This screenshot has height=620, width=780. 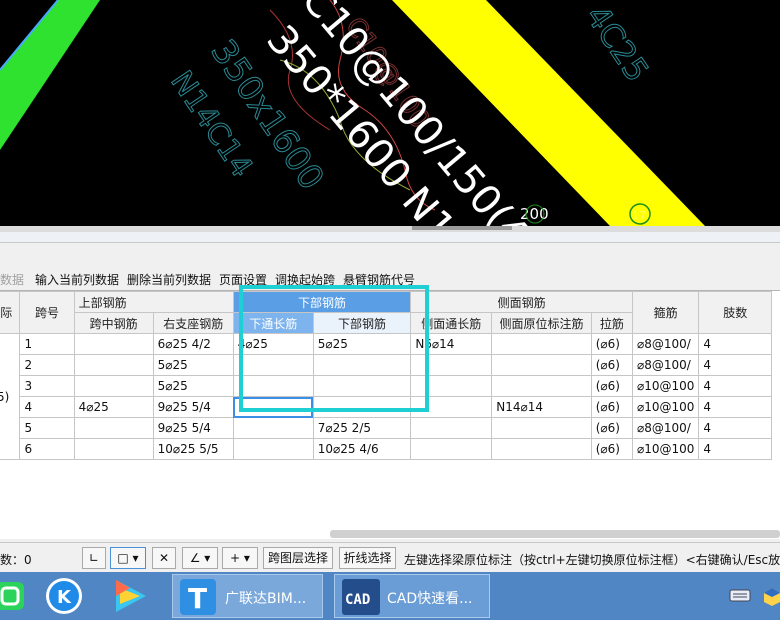 I want to click on horizontal-scrollbar, so click(x=555, y=534).